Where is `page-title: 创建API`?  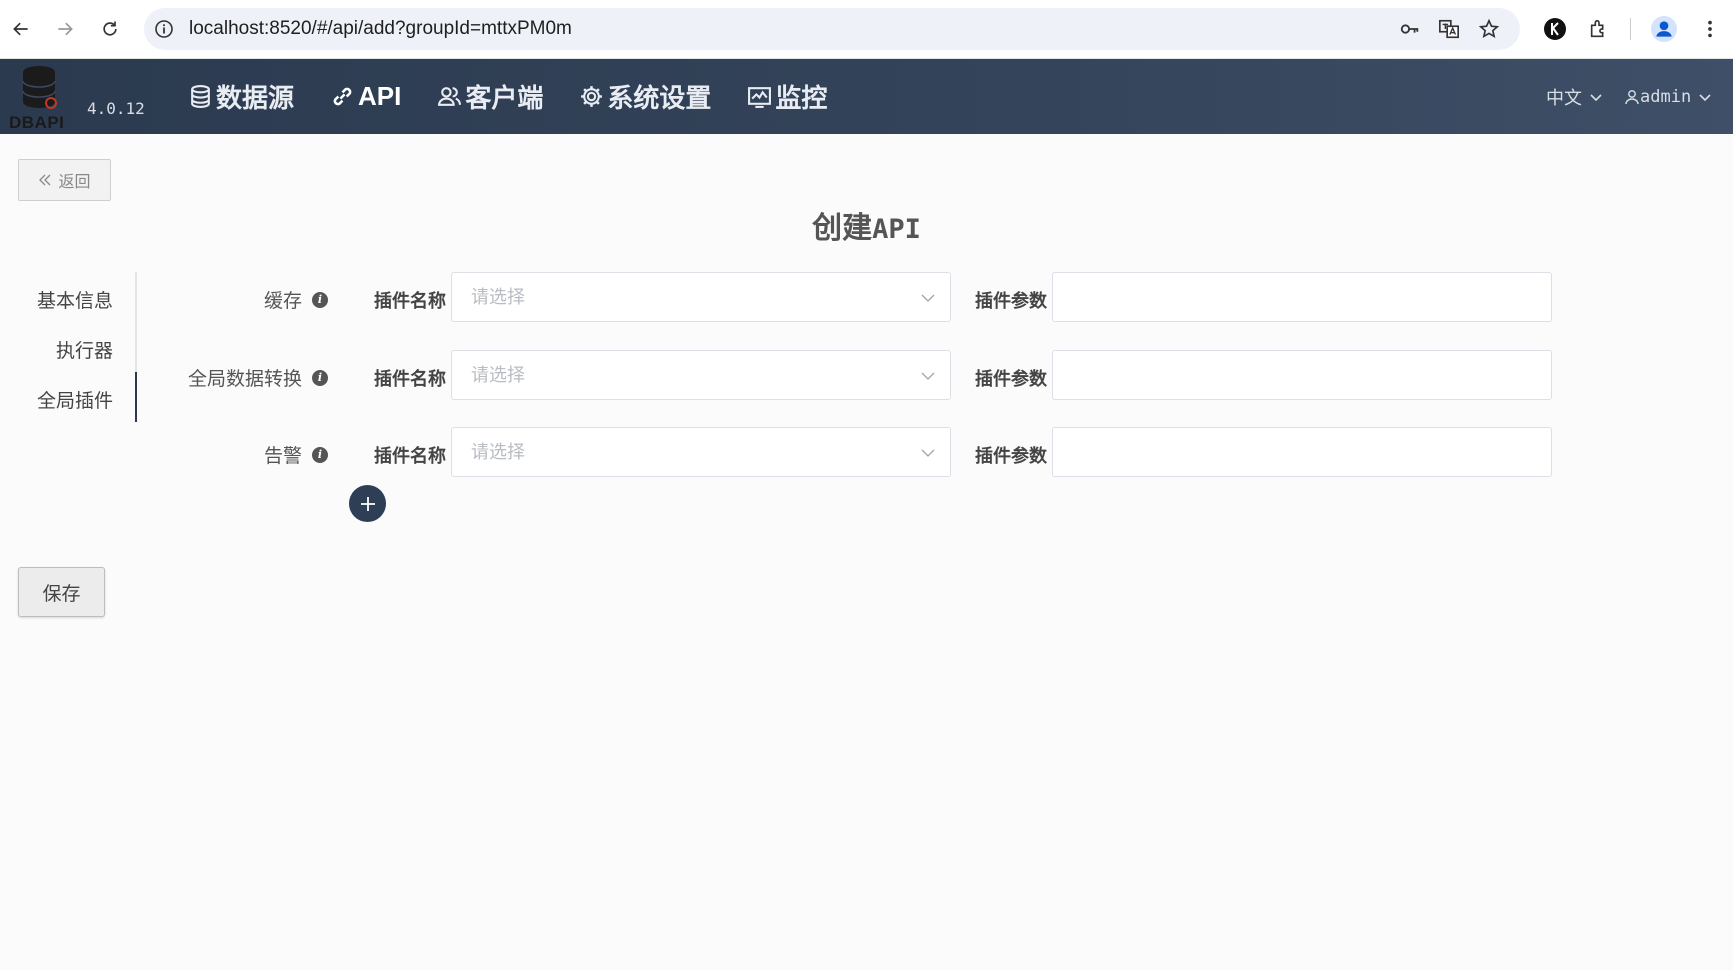 page-title: 创建API is located at coordinates (866, 225).